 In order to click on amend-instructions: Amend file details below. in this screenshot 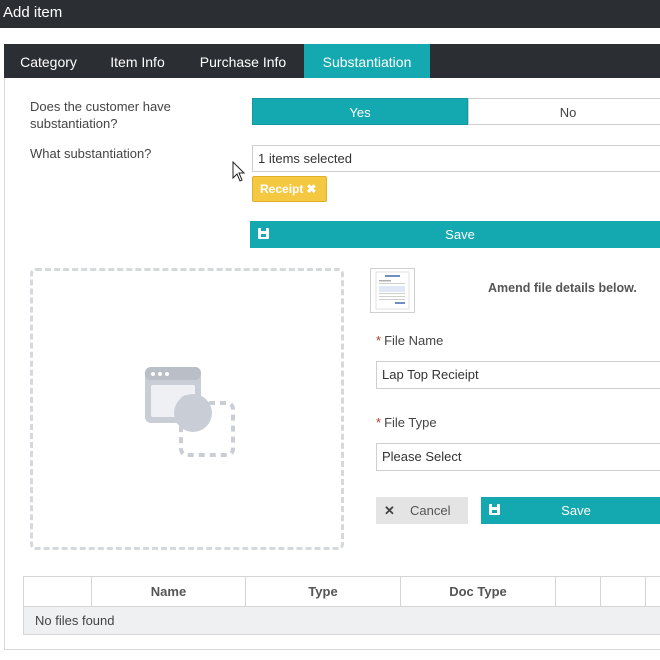, I will do `click(562, 288)`.